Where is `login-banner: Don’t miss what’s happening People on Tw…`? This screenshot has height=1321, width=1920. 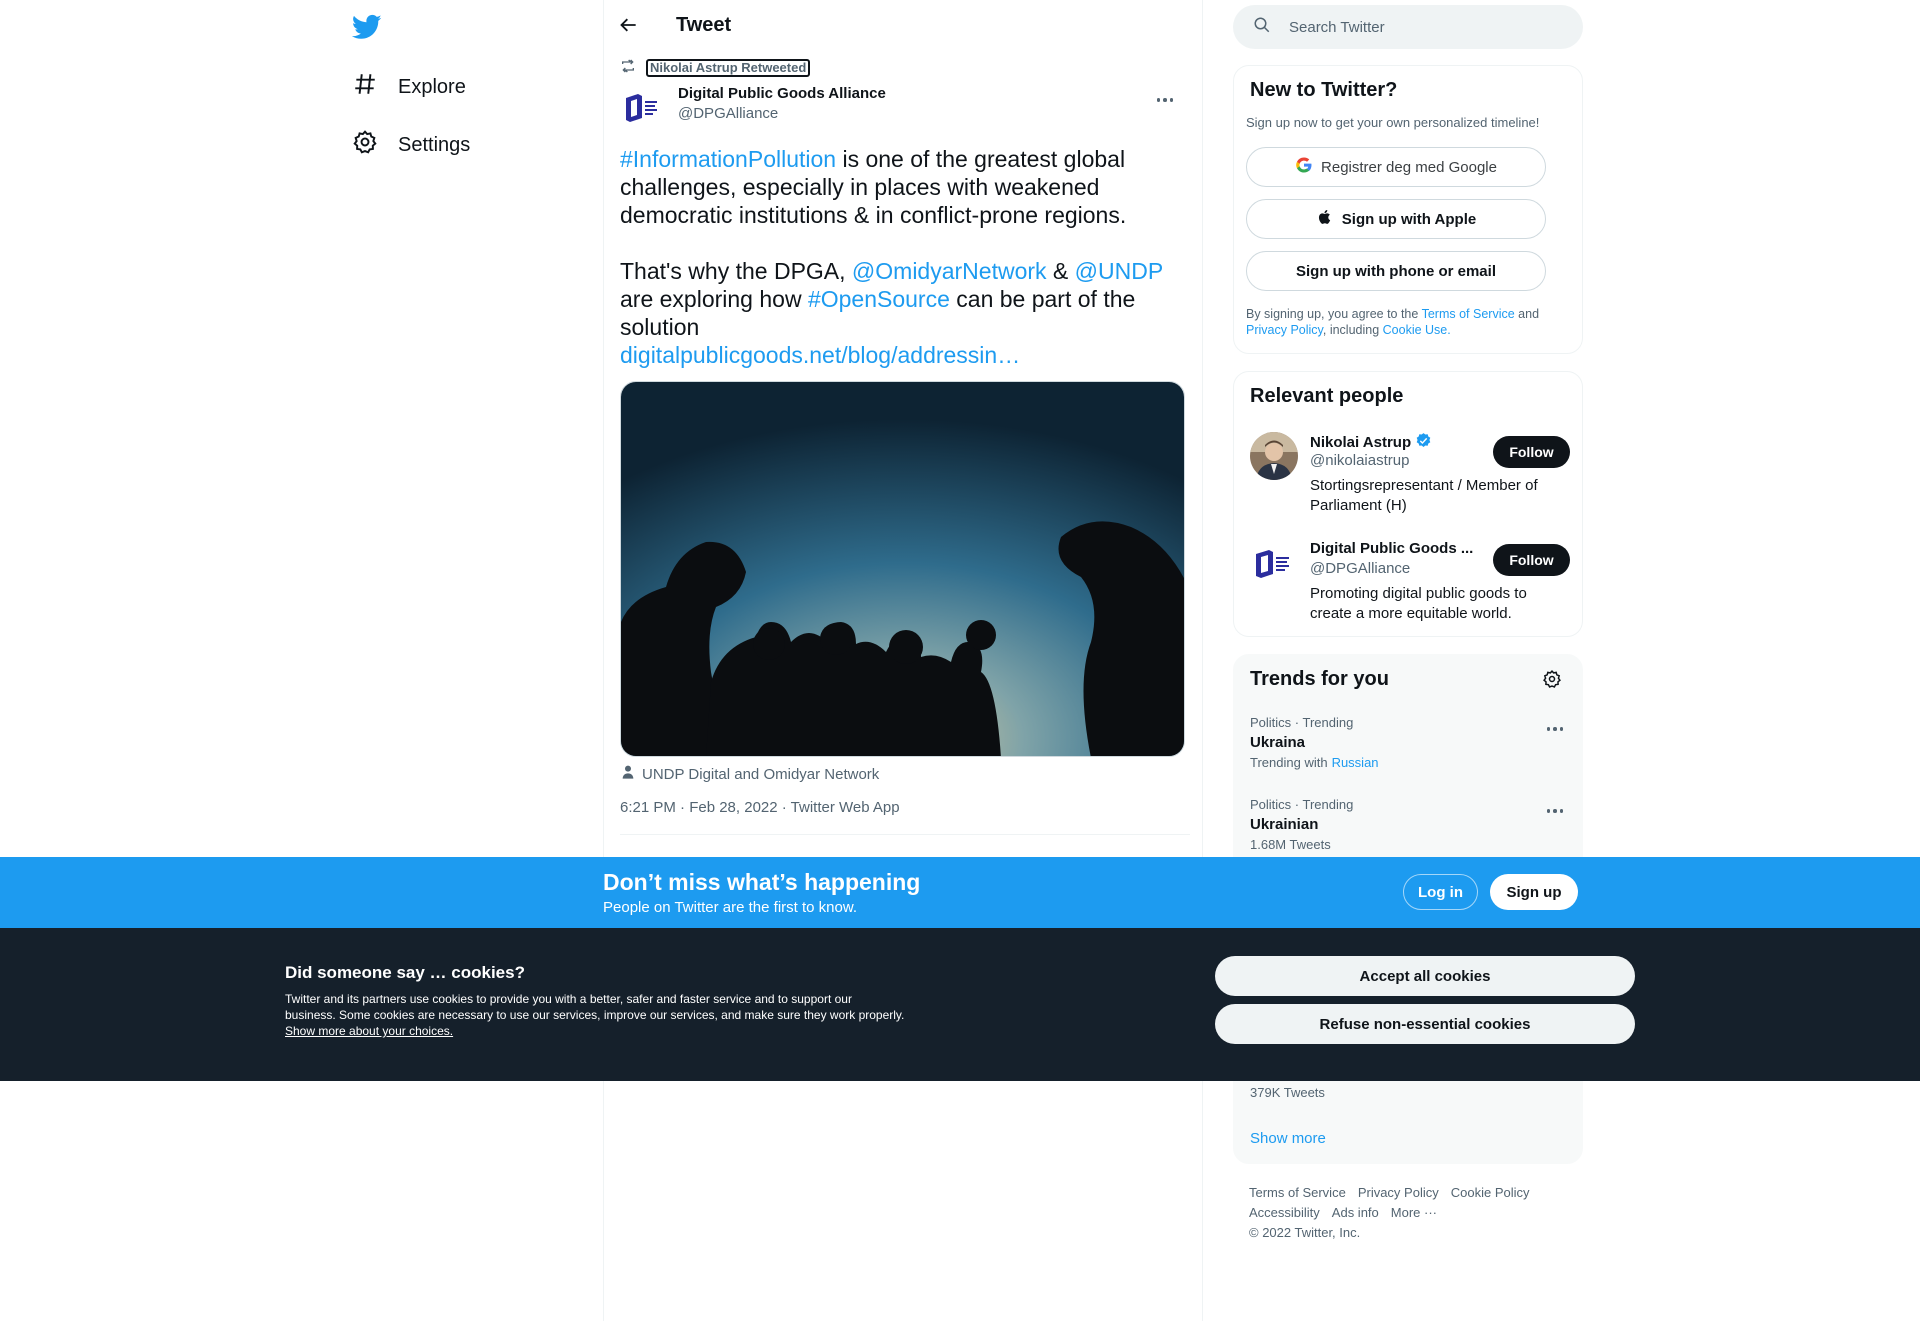 login-banner: Don’t miss what’s happening People on Tw… is located at coordinates (960, 892).